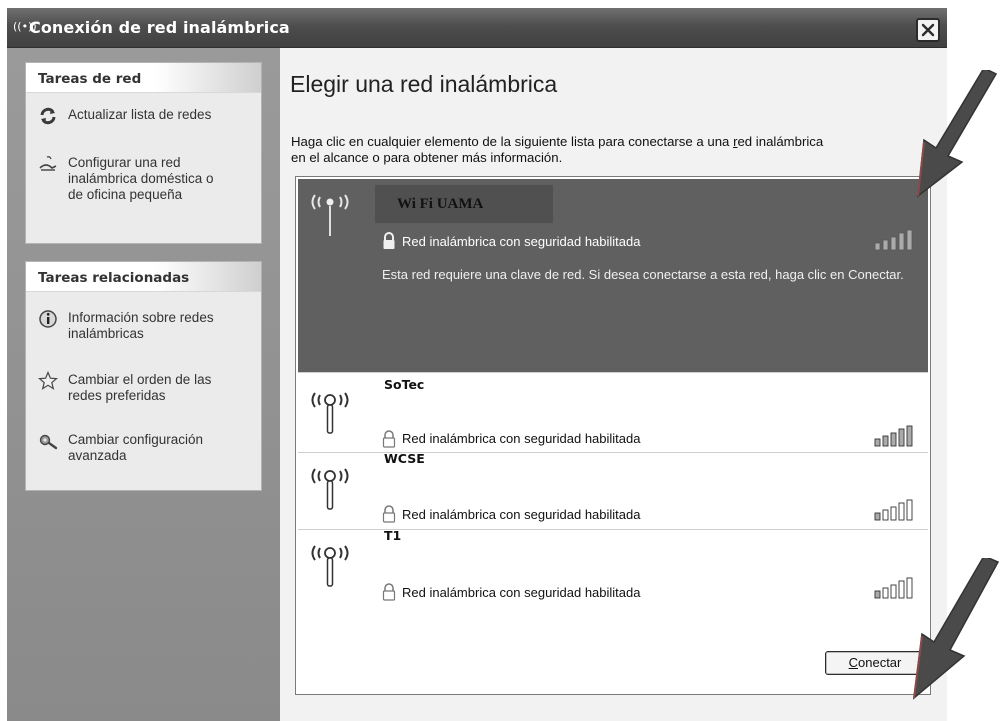 The image size is (1006, 721). What do you see at coordinates (143, 78) in the screenshot?
I see `network-tasks-header: Tareas de red` at bounding box center [143, 78].